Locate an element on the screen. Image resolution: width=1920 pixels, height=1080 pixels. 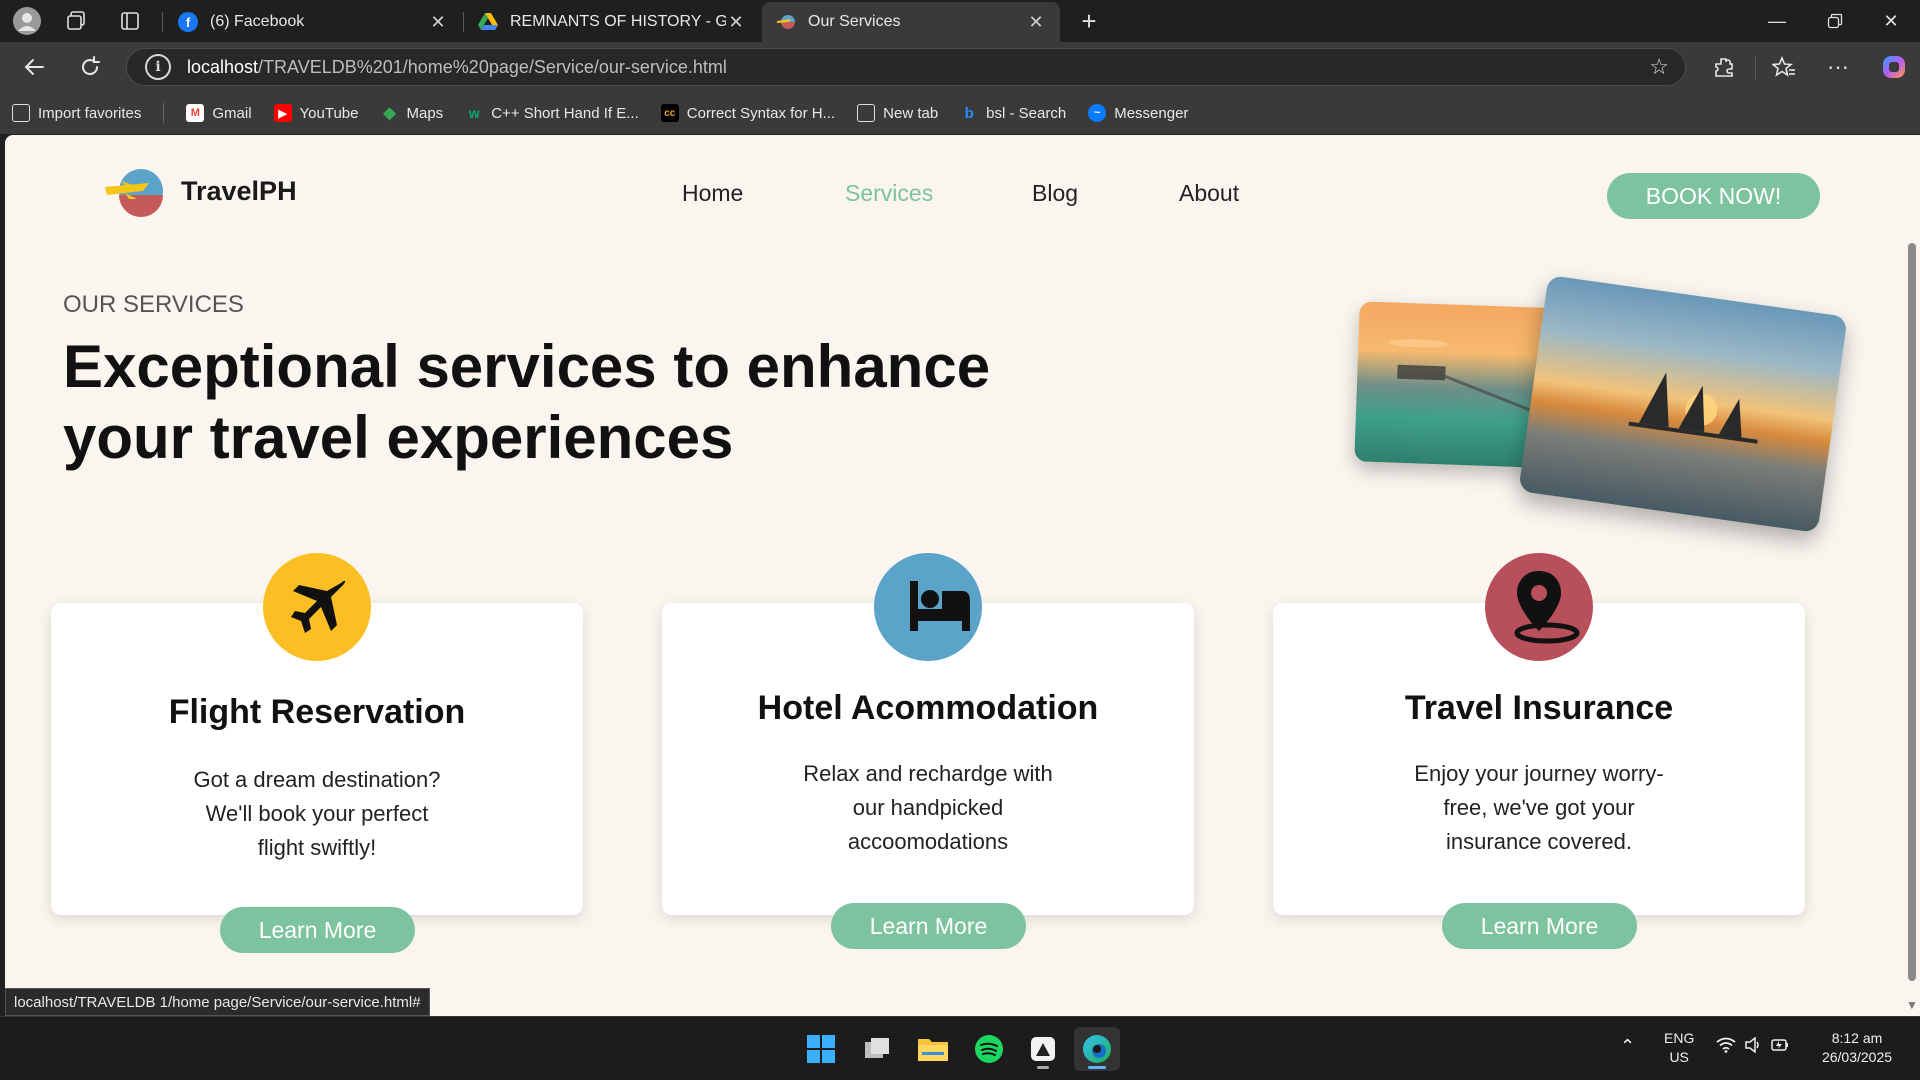
minimize-icon: — is located at coordinates (1777, 20).